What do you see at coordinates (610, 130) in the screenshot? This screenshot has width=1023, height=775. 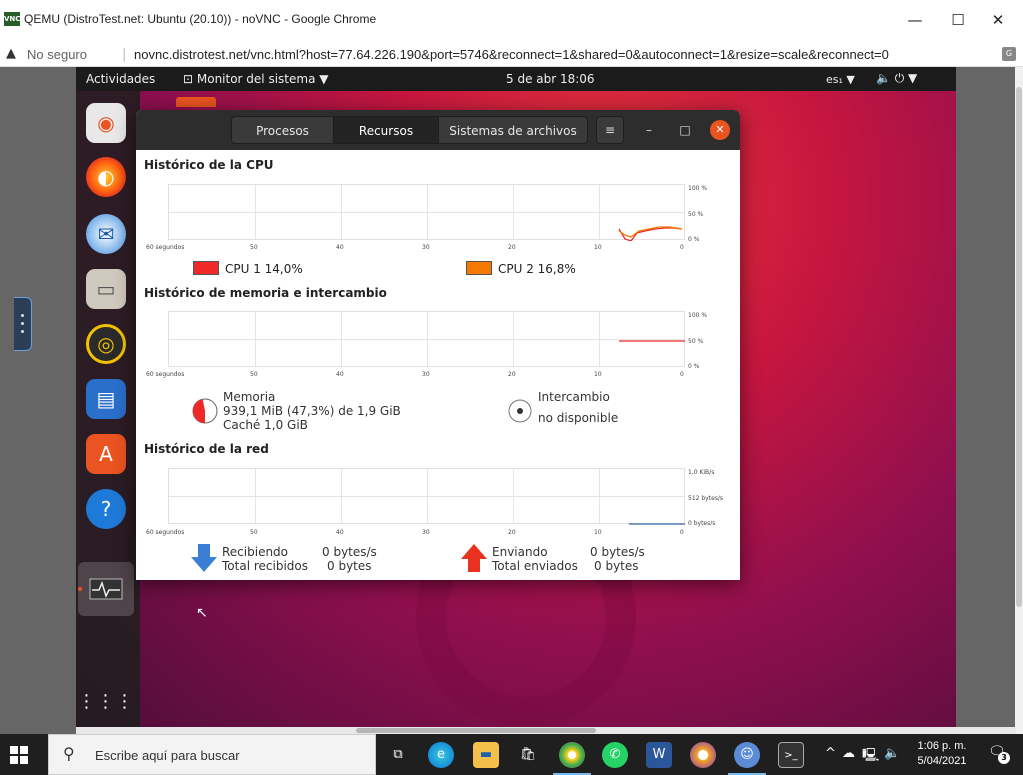 I see `hamburger-menu-icon: ≡` at bounding box center [610, 130].